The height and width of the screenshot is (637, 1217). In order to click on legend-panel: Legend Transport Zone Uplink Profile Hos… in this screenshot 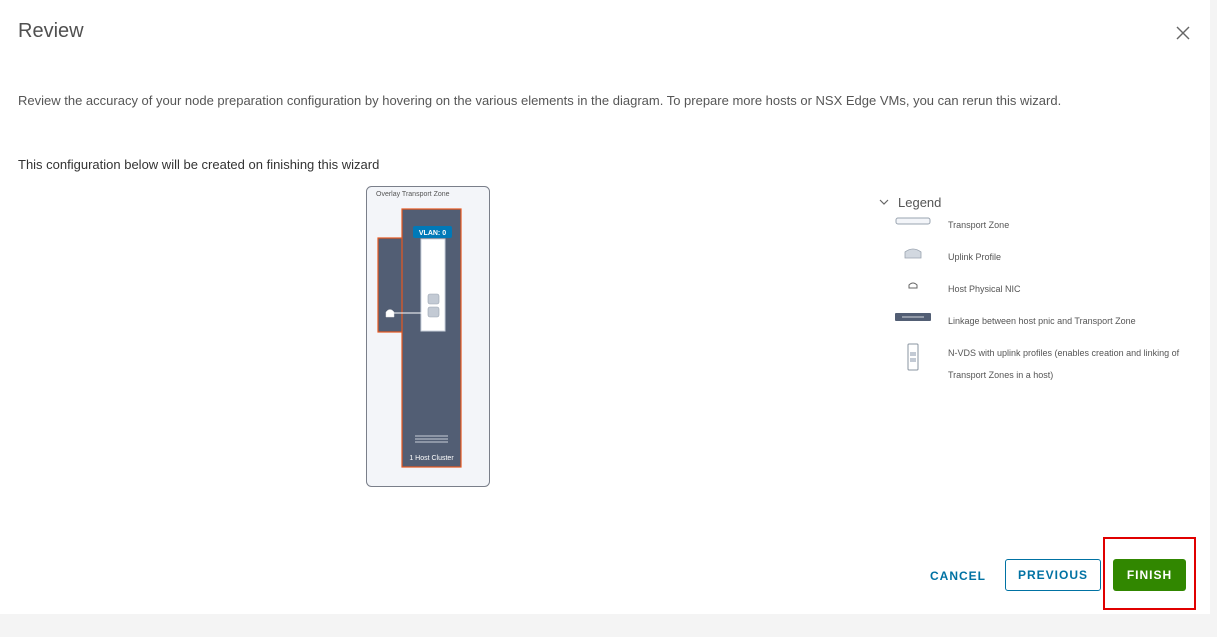, I will do `click(1038, 286)`.